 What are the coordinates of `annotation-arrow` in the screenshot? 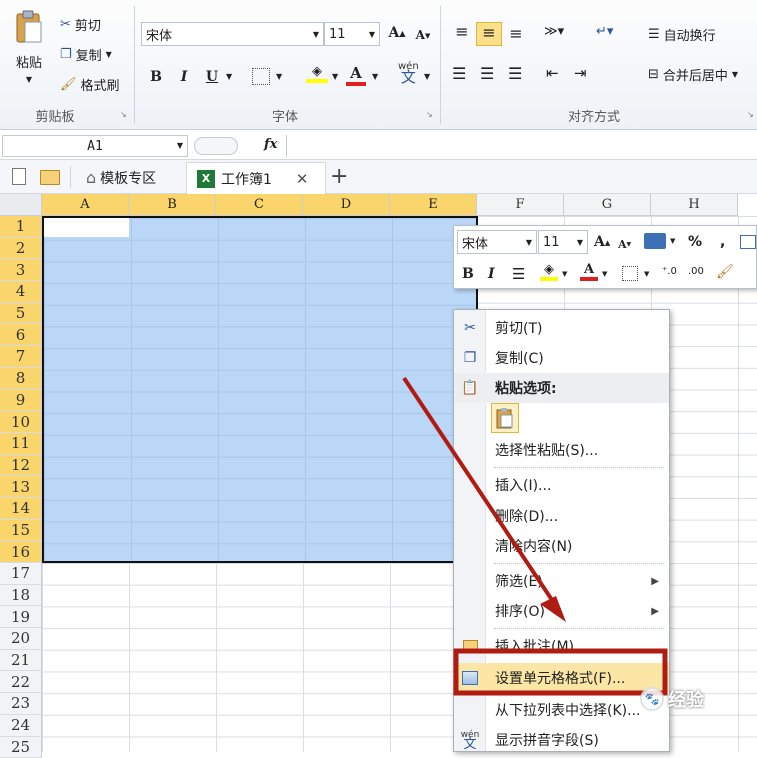 It's located at (482, 495).